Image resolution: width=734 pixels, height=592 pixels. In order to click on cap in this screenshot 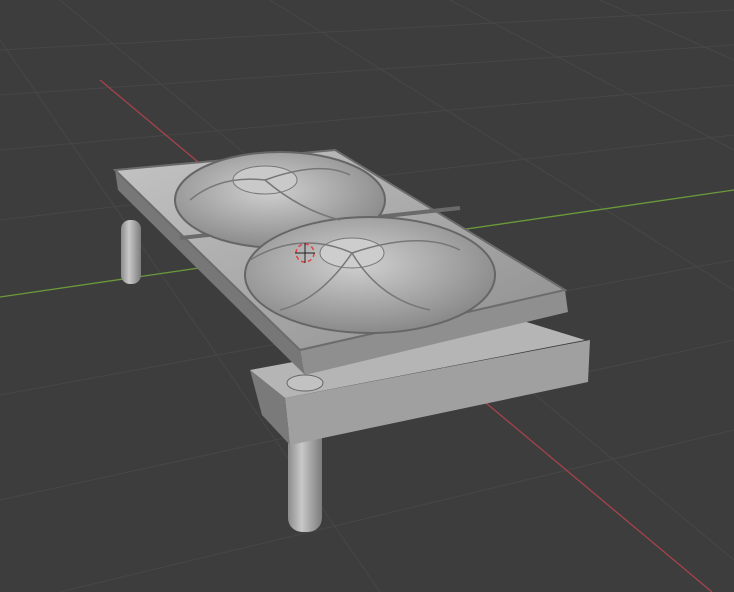, I will do `click(305, 383)`.